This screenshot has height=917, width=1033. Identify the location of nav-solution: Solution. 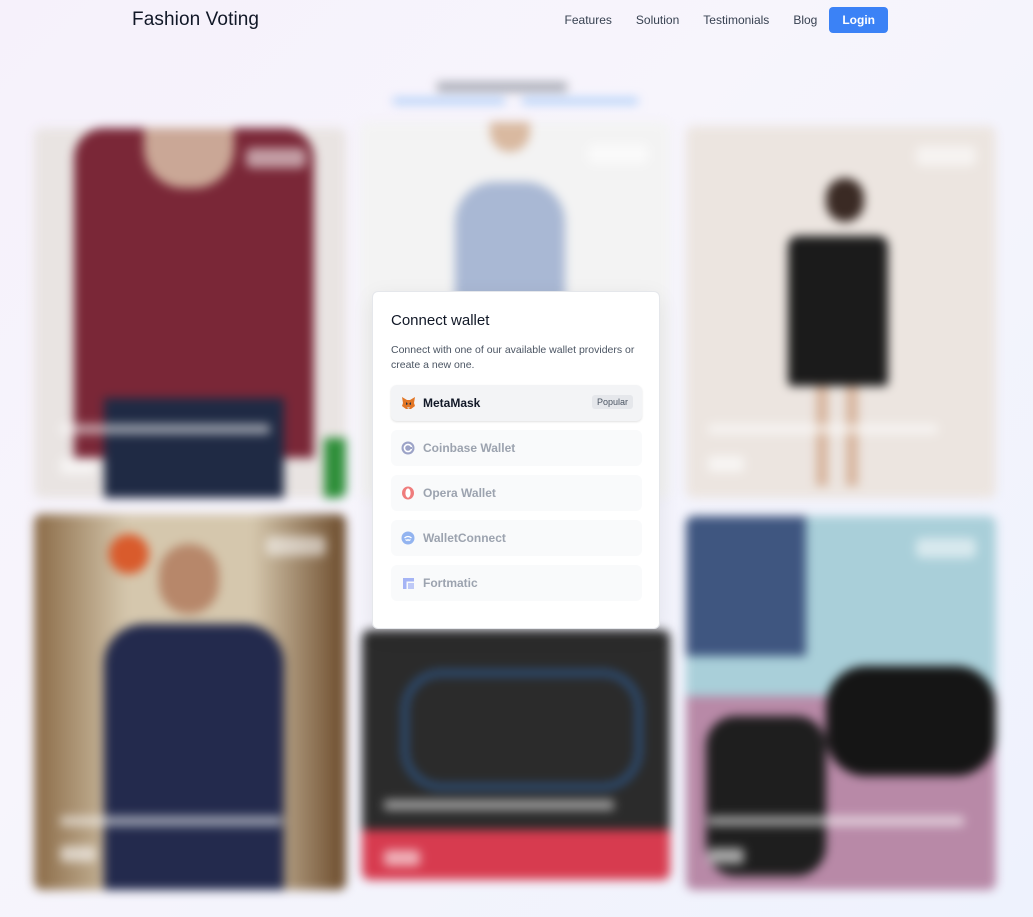
(657, 20).